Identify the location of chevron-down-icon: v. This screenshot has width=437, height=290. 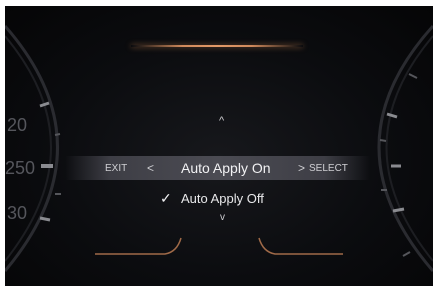
(222, 217).